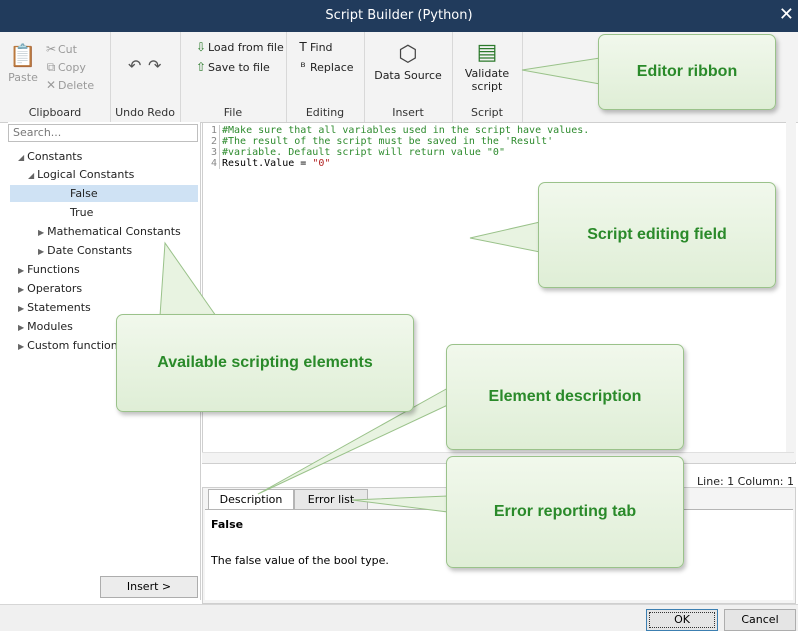  Describe the element at coordinates (487, 112) in the screenshot. I see `script-group-label: Script` at that location.